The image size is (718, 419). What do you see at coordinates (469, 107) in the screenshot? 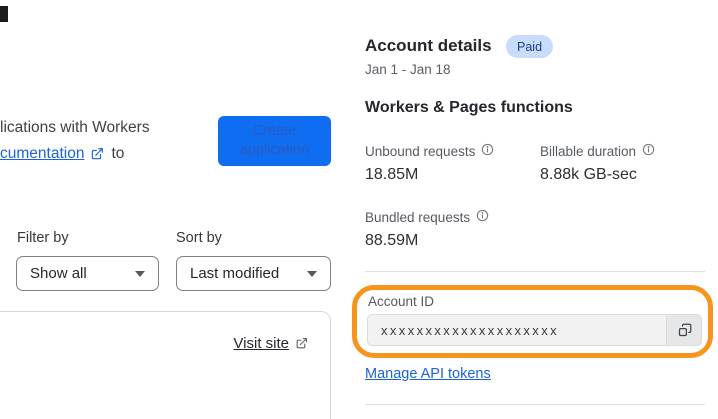
I see `functions-section-title: Workers & Pages functions` at bounding box center [469, 107].